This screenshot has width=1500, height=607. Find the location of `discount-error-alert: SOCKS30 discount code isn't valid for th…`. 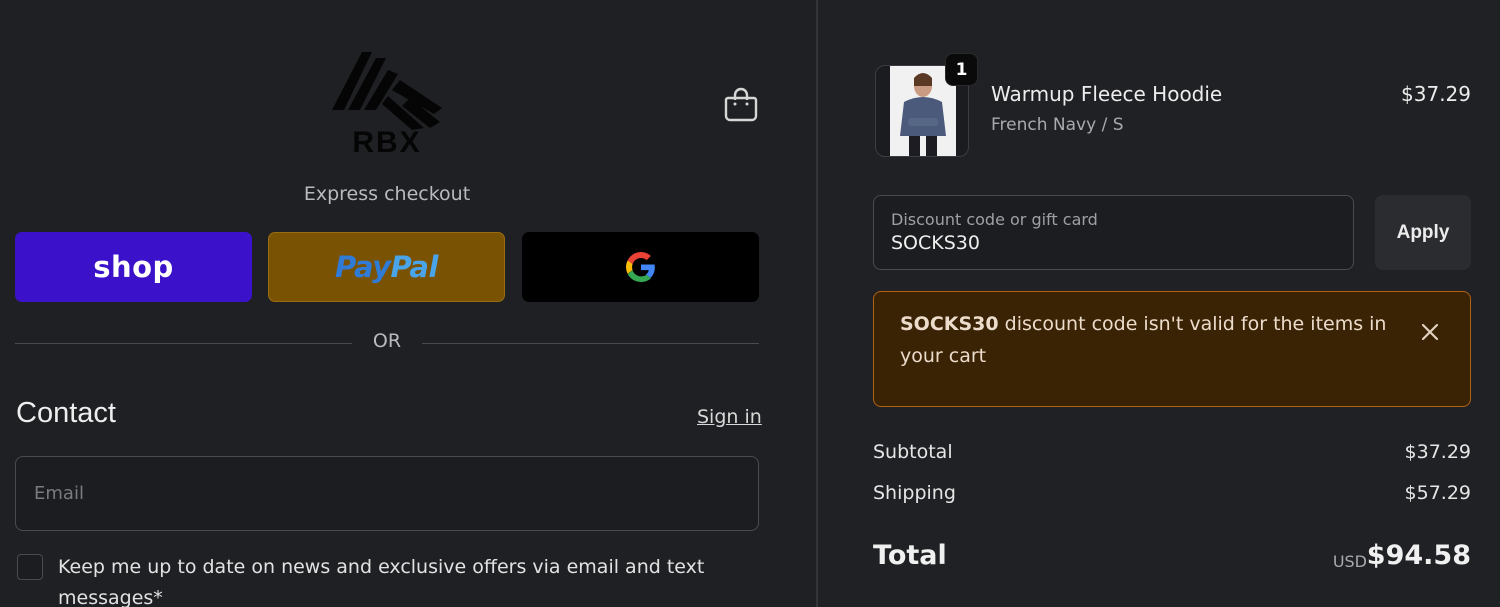

discount-error-alert: SOCKS30 discount code isn't valid for th… is located at coordinates (1172, 349).